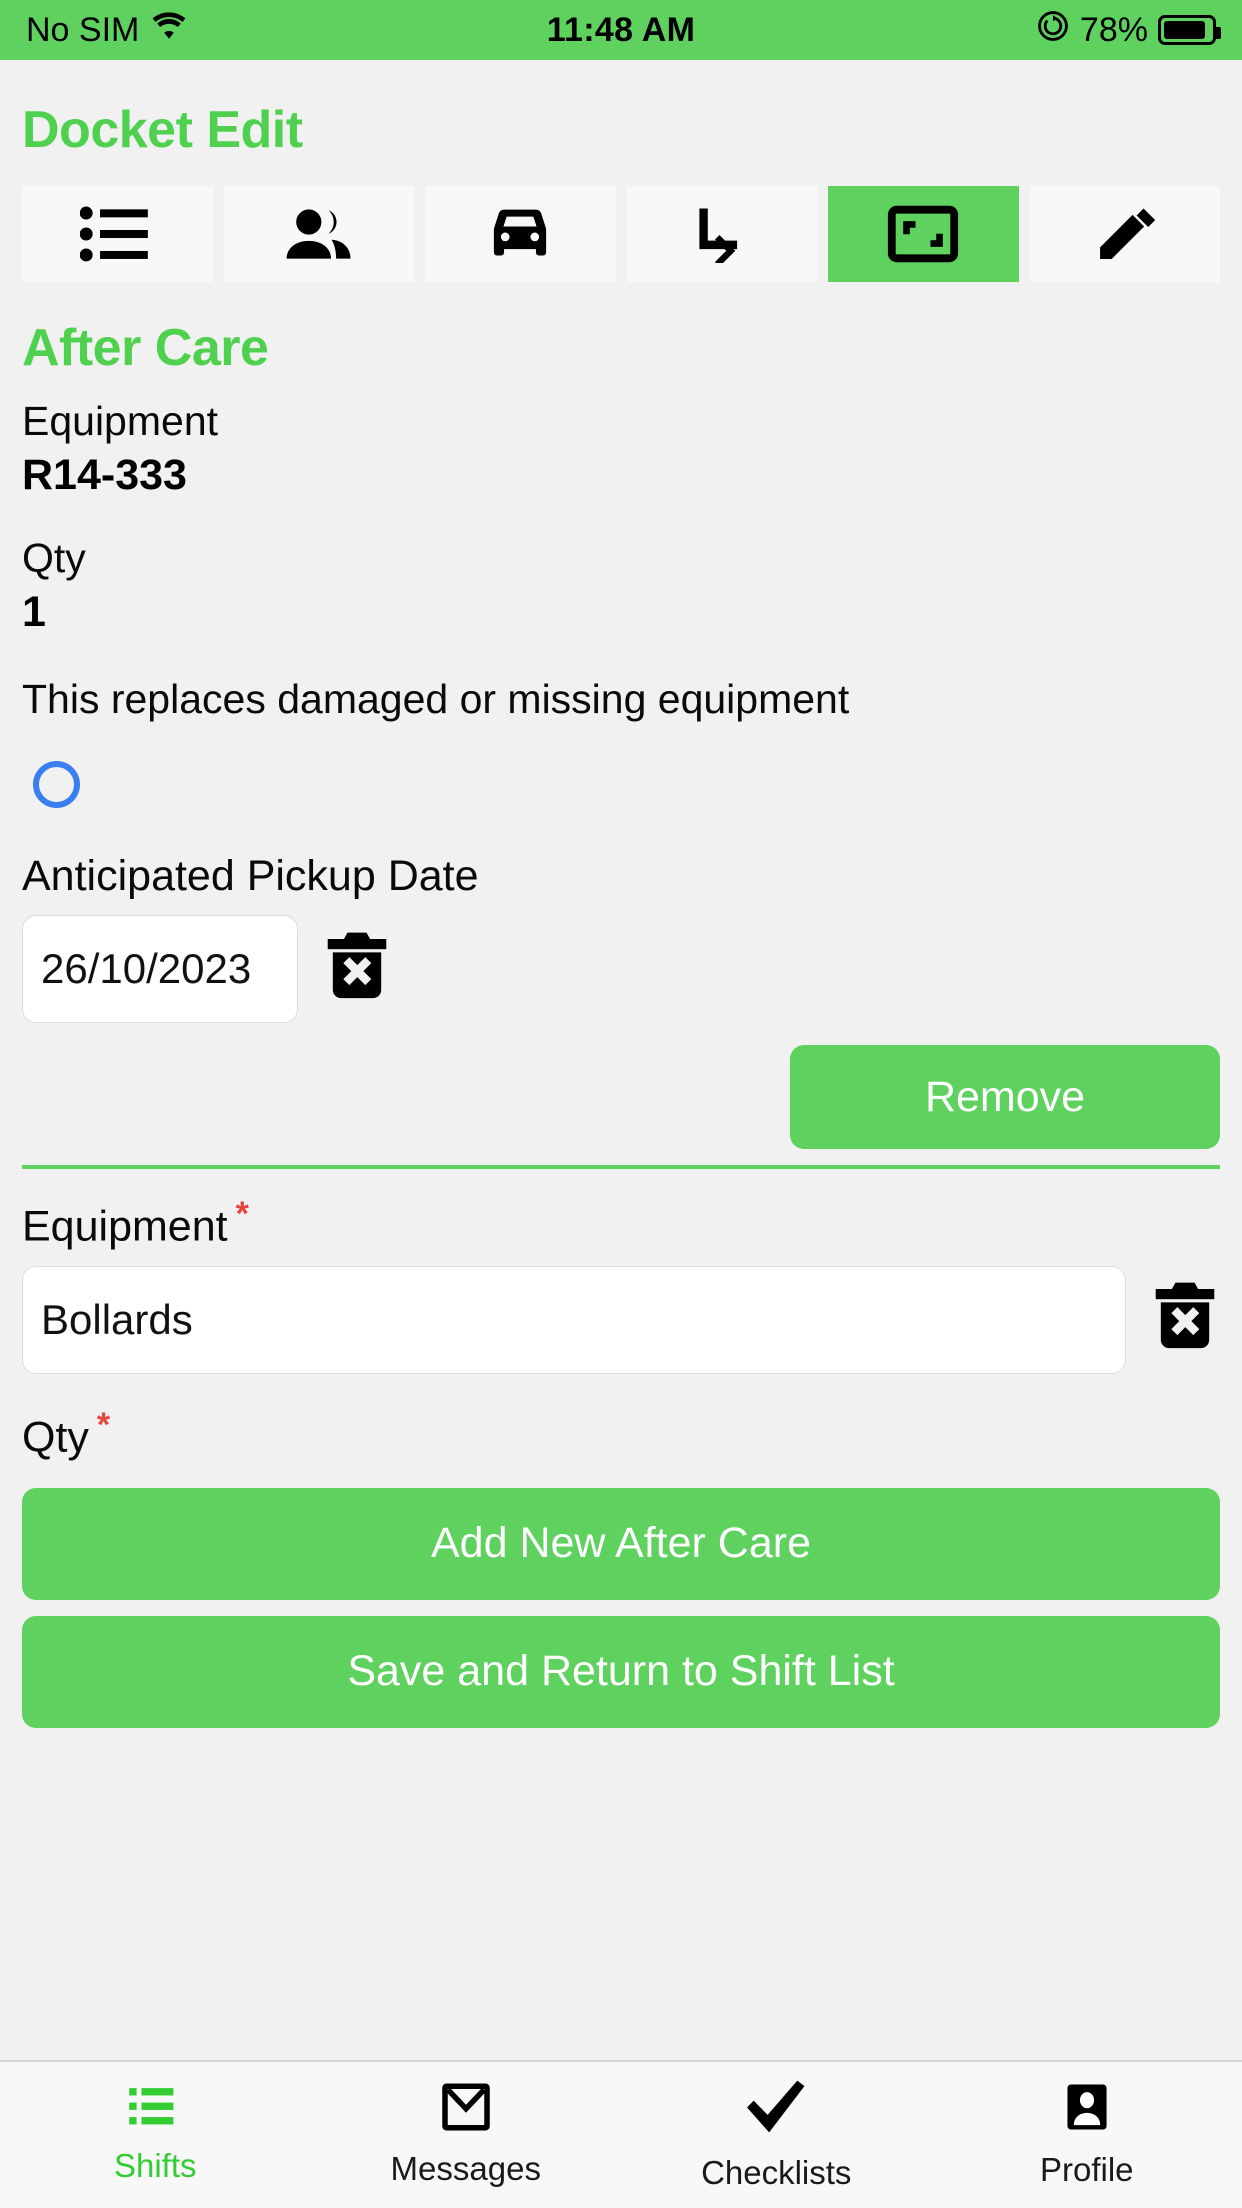 The height and width of the screenshot is (2208, 1242). I want to click on nav-item-messages: Messages, so click(466, 2135).